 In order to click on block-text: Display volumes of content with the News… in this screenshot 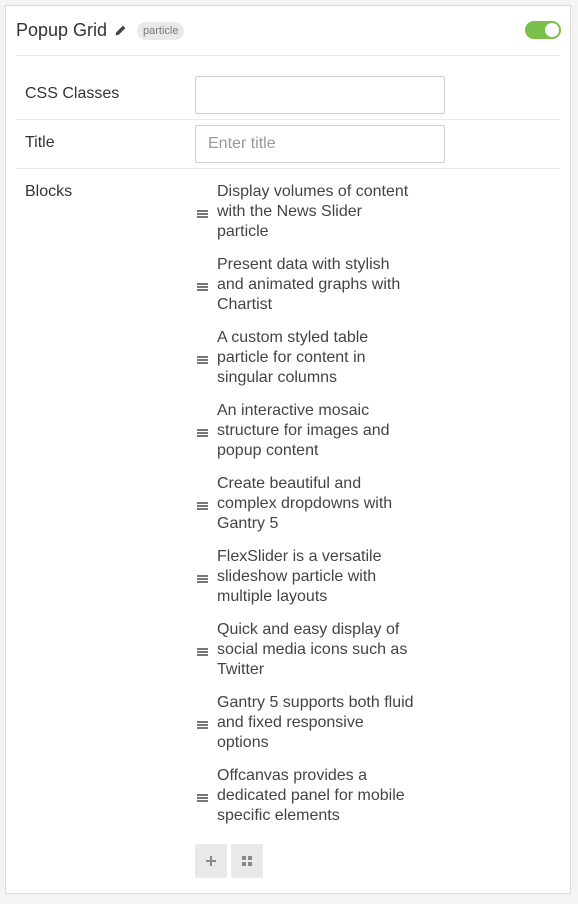, I will do `click(313, 211)`.